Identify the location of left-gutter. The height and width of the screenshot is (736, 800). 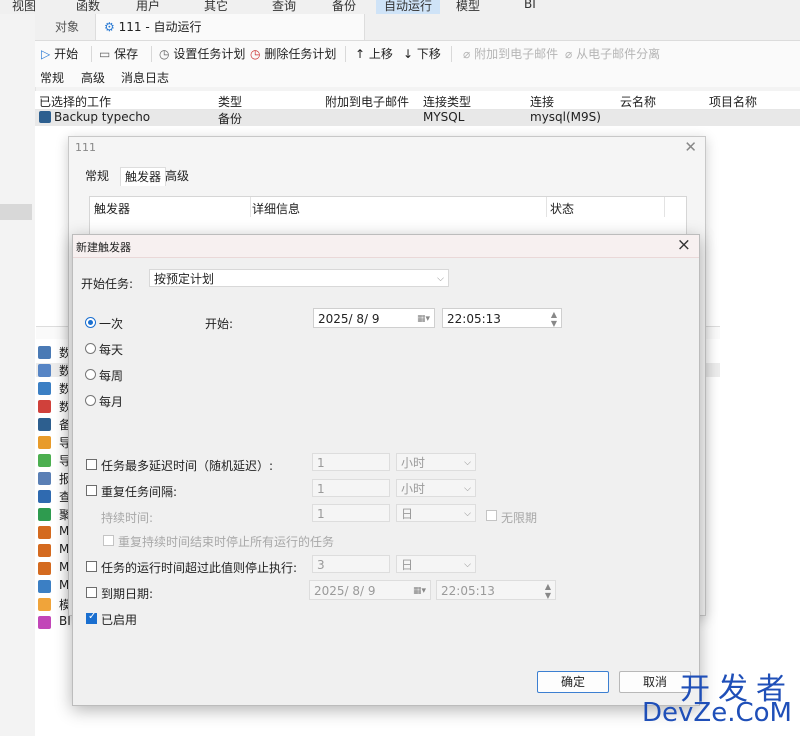
(18, 375).